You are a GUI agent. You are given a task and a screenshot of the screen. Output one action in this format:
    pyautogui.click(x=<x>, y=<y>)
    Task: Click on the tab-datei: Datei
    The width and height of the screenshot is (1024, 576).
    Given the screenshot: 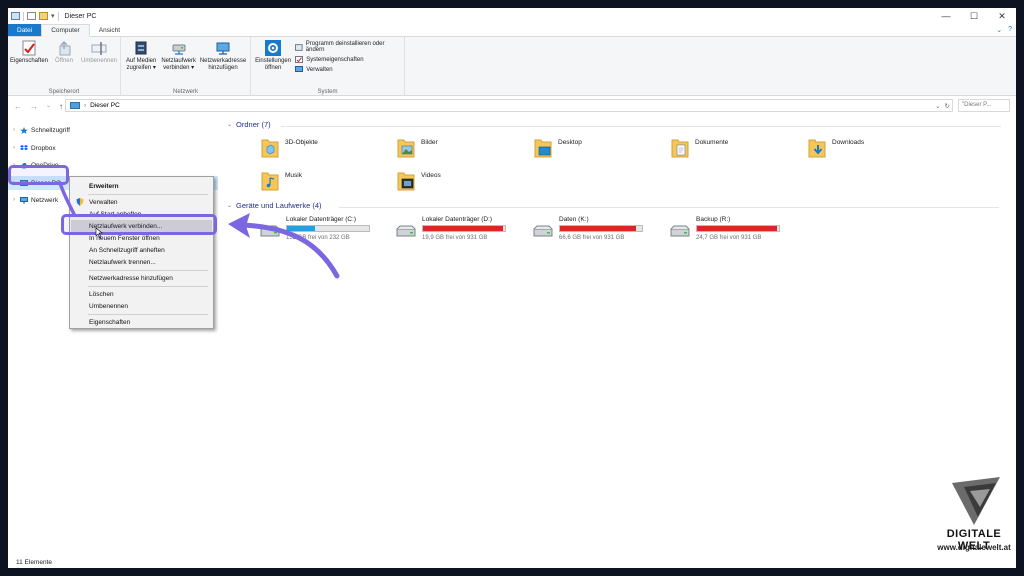 What is the action you would take?
    pyautogui.click(x=25, y=30)
    